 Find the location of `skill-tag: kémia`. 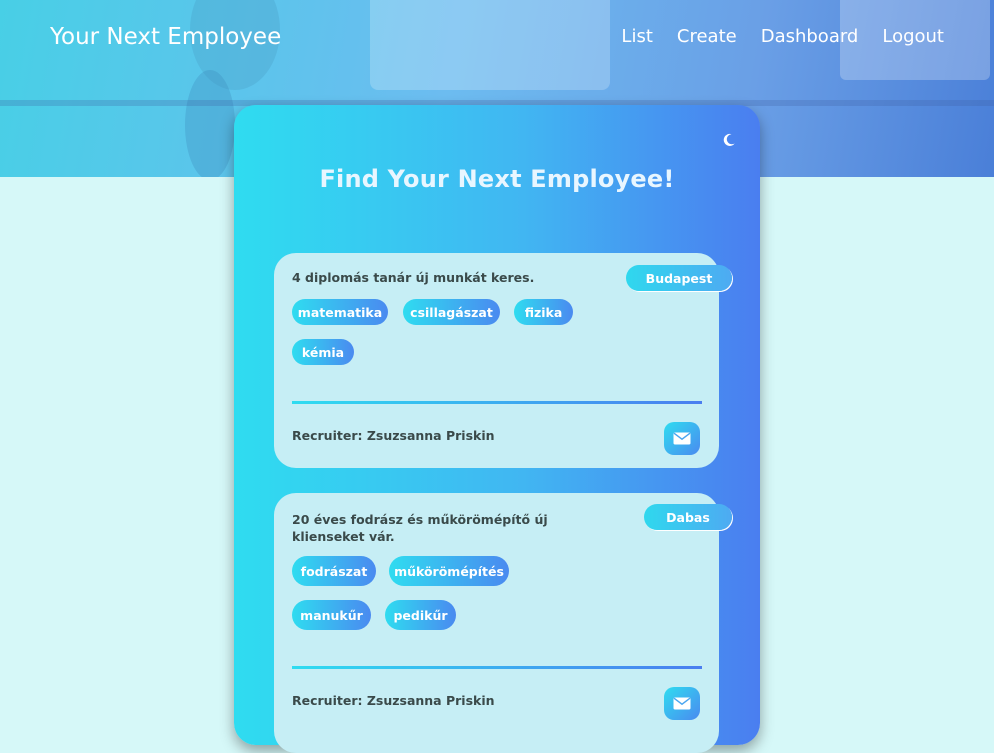

skill-tag: kémia is located at coordinates (323, 352).